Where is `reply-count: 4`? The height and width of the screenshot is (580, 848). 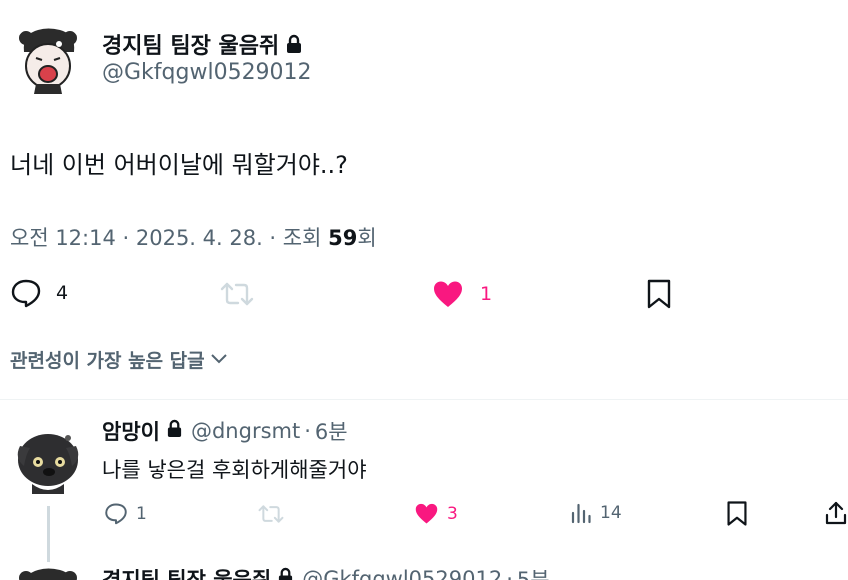
reply-count: 4 is located at coordinates (62, 293).